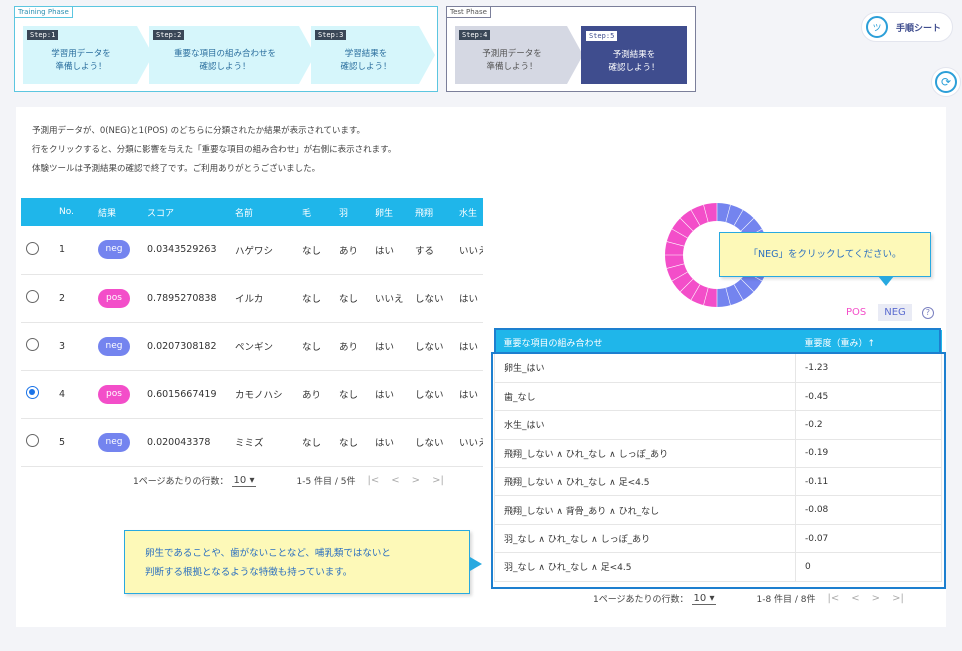 The height and width of the screenshot is (651, 962). I want to click on page-range: 1-5 件目 / 5件, so click(326, 482).